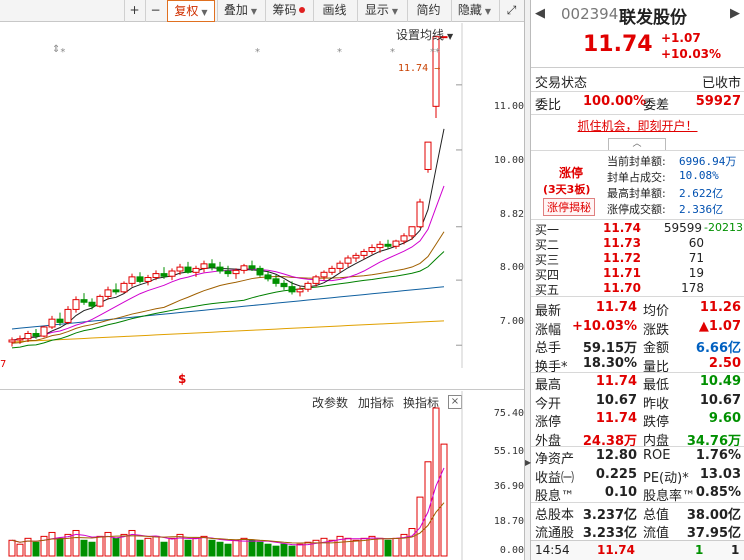 The image size is (744, 560). What do you see at coordinates (637, 103) in the screenshot?
I see `weibi-row: 委比 100.00% 委差 59927` at bounding box center [637, 103].